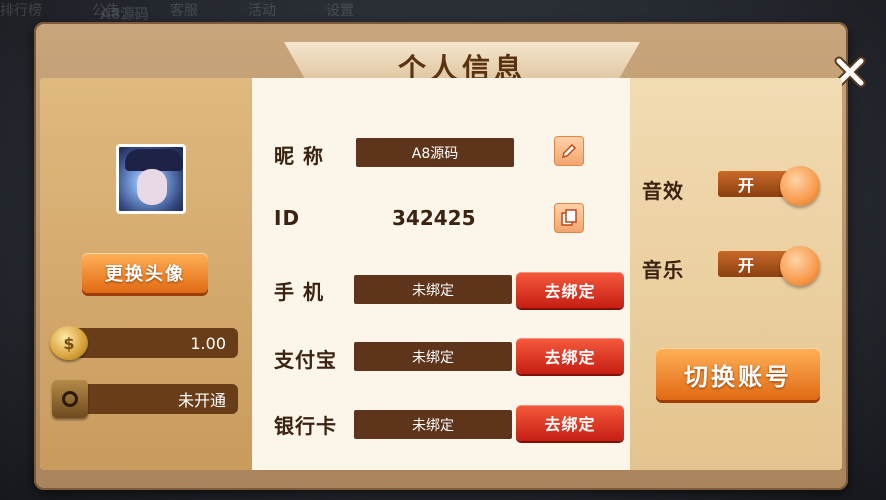 The image size is (886, 500). Describe the element at coordinates (663, 191) in the screenshot. I see `sound-effects-label: 音效` at that location.